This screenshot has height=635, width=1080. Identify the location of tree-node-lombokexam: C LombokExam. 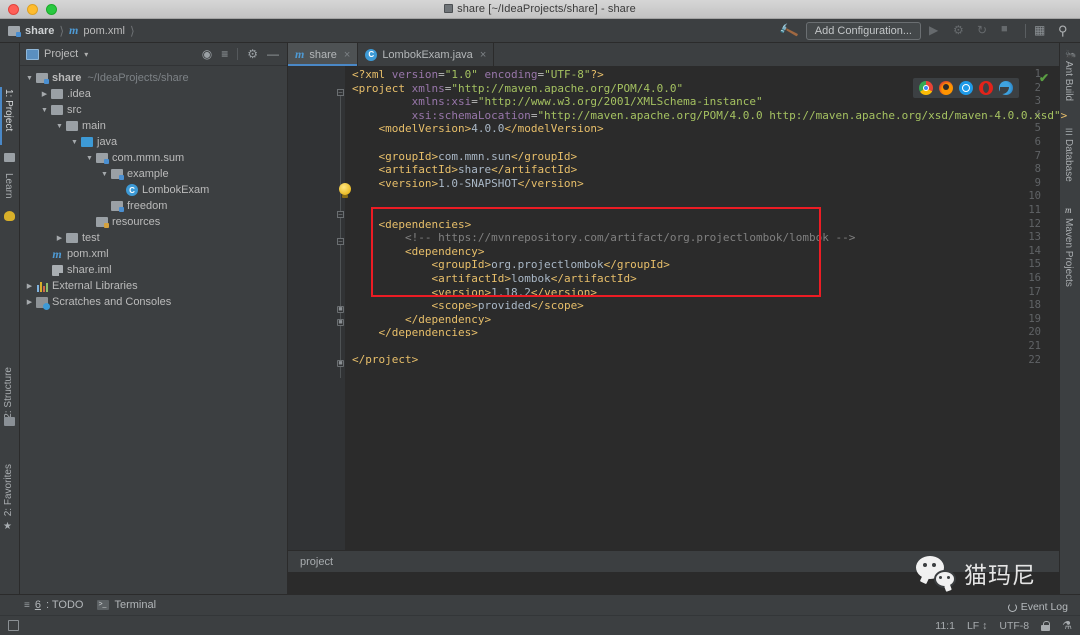
(153, 190).